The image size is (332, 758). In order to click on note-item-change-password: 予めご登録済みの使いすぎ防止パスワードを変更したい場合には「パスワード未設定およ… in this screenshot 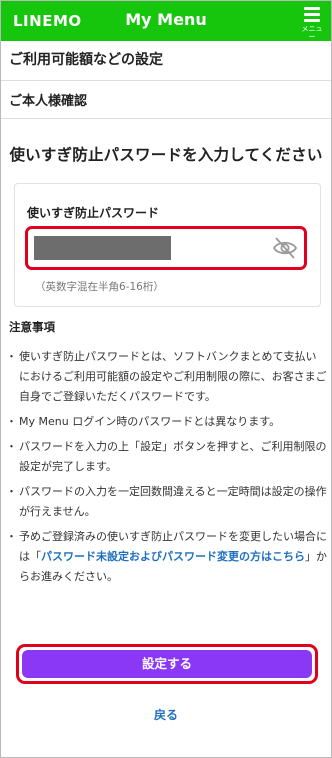, I will do `click(166, 557)`.